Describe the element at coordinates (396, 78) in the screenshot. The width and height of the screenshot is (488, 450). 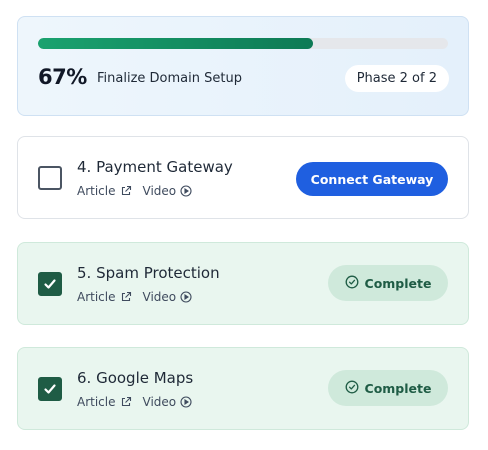
I see `phase-badge: Phase 2 of 2` at that location.